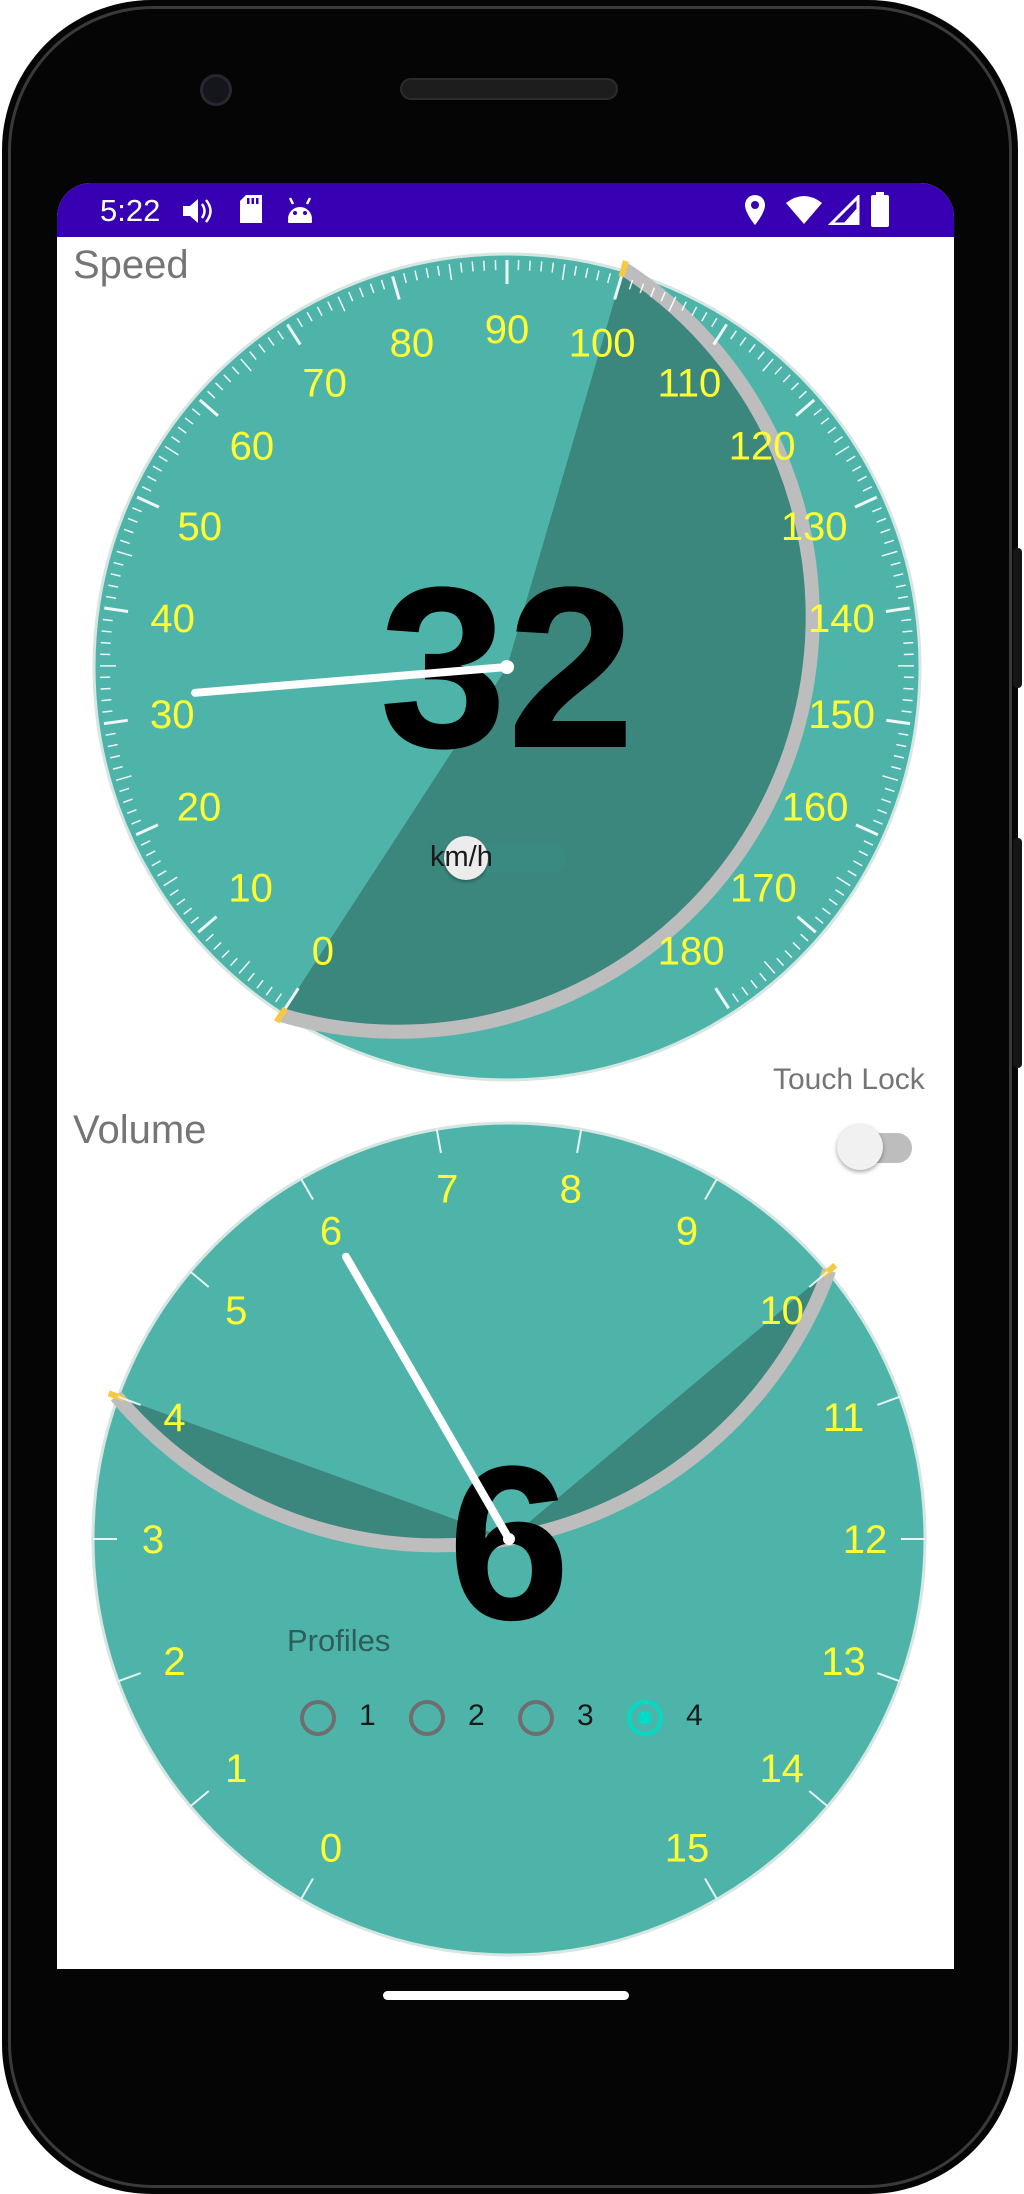 Image resolution: width=1024 pixels, height=2194 pixels. What do you see at coordinates (131, 265) in the screenshot?
I see `speed-title: Speed` at bounding box center [131, 265].